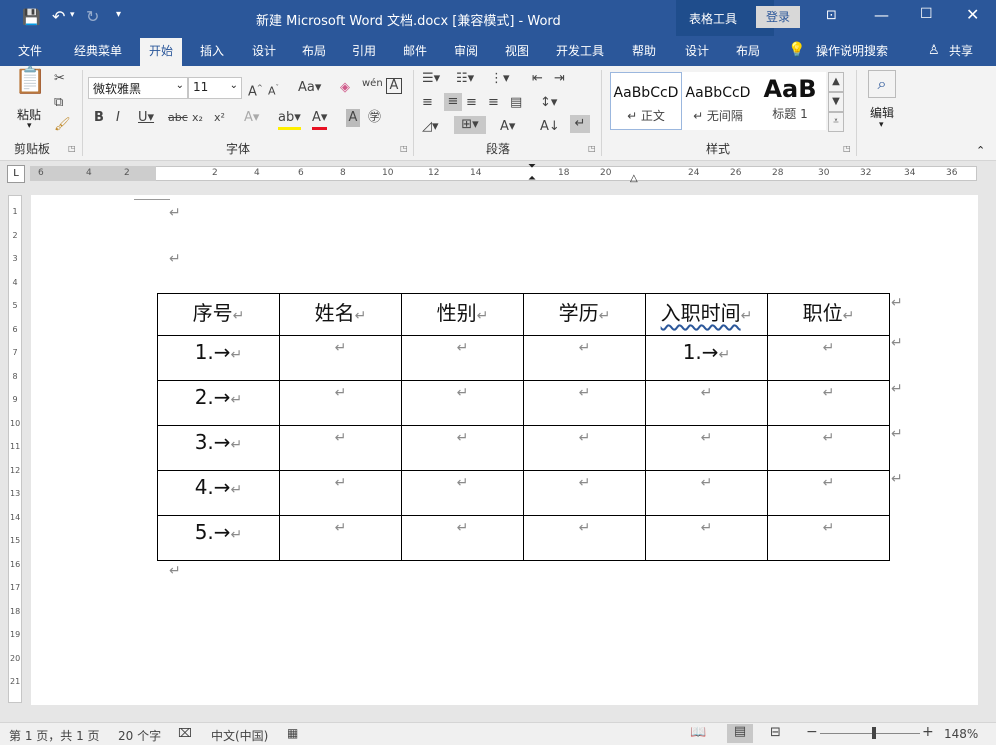 The height and width of the screenshot is (745, 996). Describe the element at coordinates (584, 314) in the screenshot. I see `table-header-cell: 学历↵` at that location.